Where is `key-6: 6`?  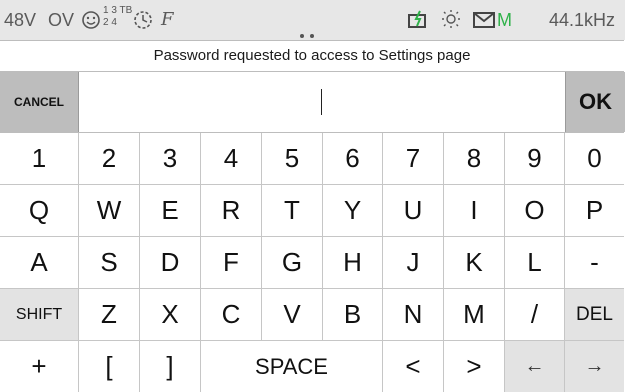
key-6: 6 is located at coordinates (353, 158).